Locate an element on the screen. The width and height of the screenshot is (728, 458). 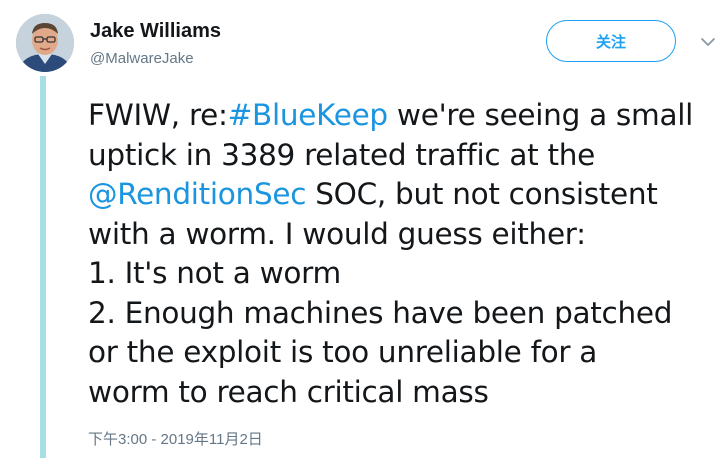
tweet-line: FWIW, re:#BlueKeep we're seeing a small is located at coordinates (405, 116).